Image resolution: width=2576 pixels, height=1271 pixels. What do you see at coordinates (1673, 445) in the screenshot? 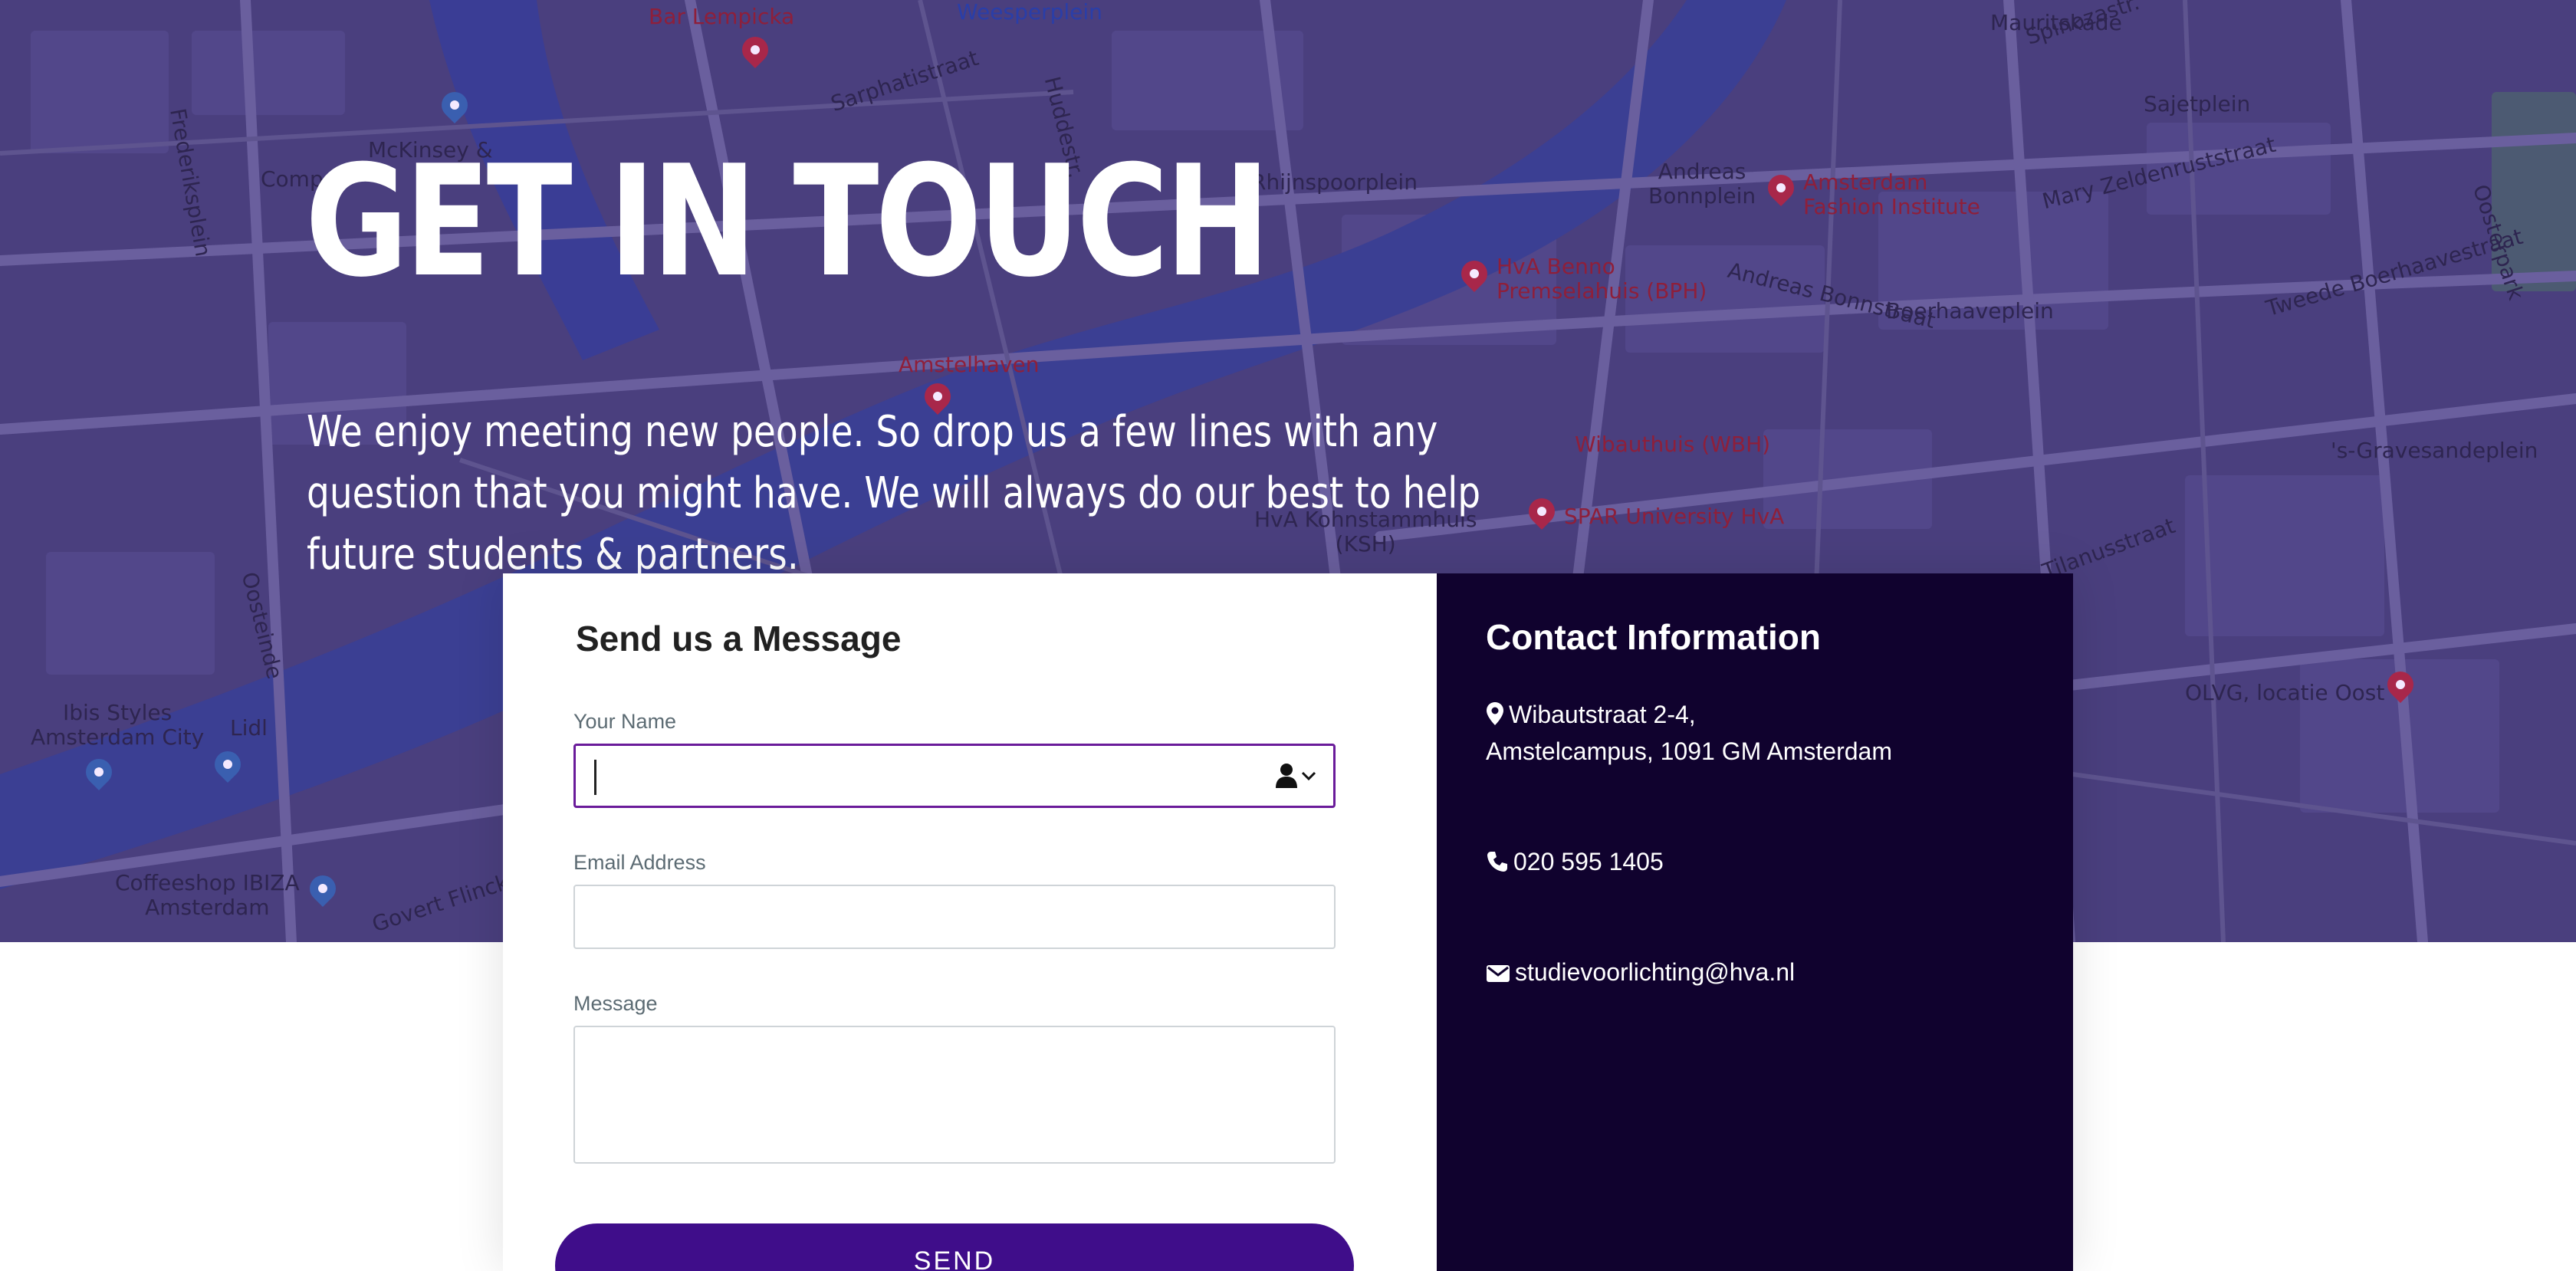
I see `map-label-wibauthuis: Wibauthuis (WBH)` at bounding box center [1673, 445].